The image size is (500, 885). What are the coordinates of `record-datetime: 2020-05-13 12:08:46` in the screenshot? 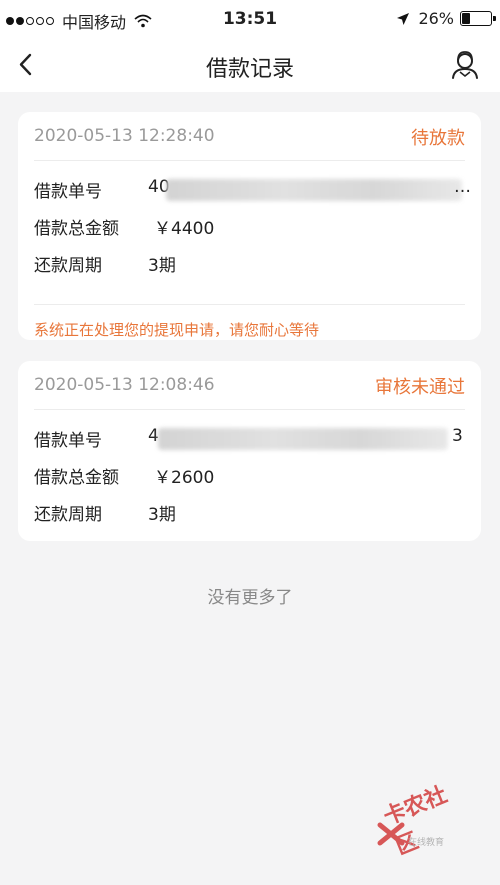 It's located at (124, 385).